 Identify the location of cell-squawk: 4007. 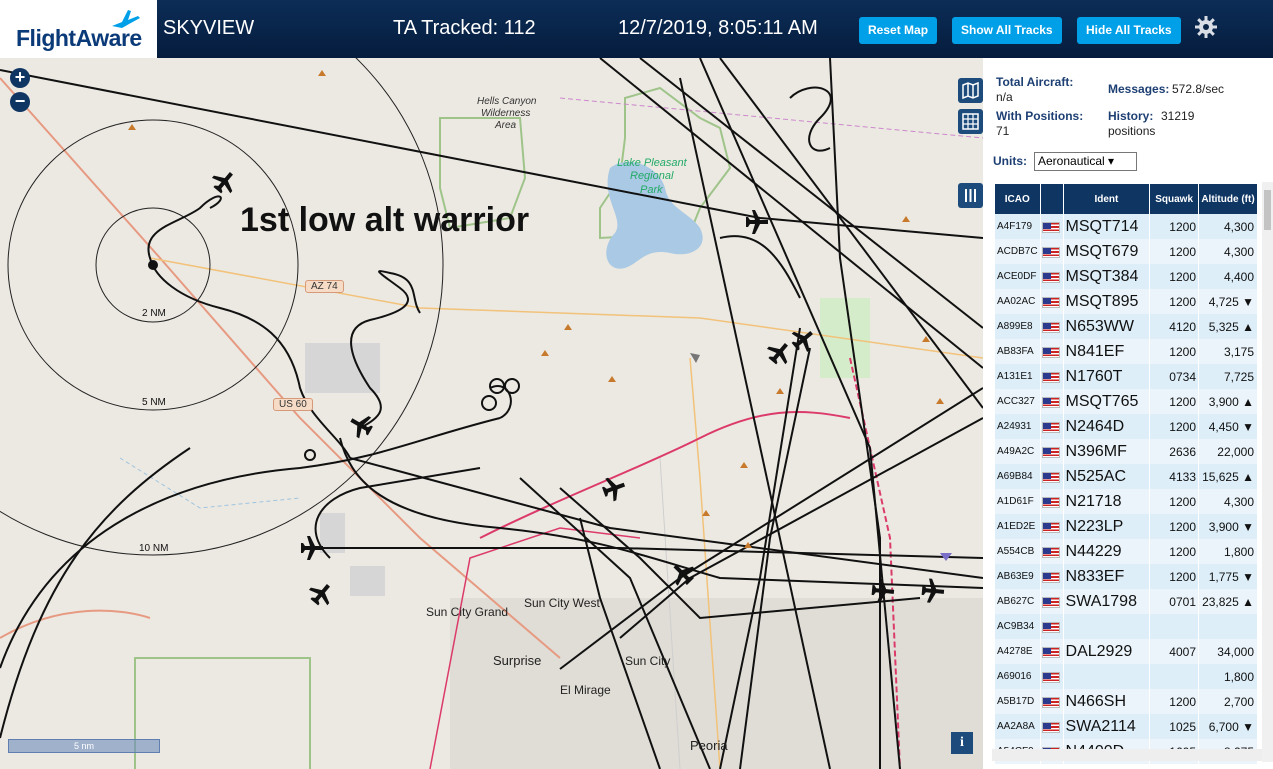
(1174, 651).